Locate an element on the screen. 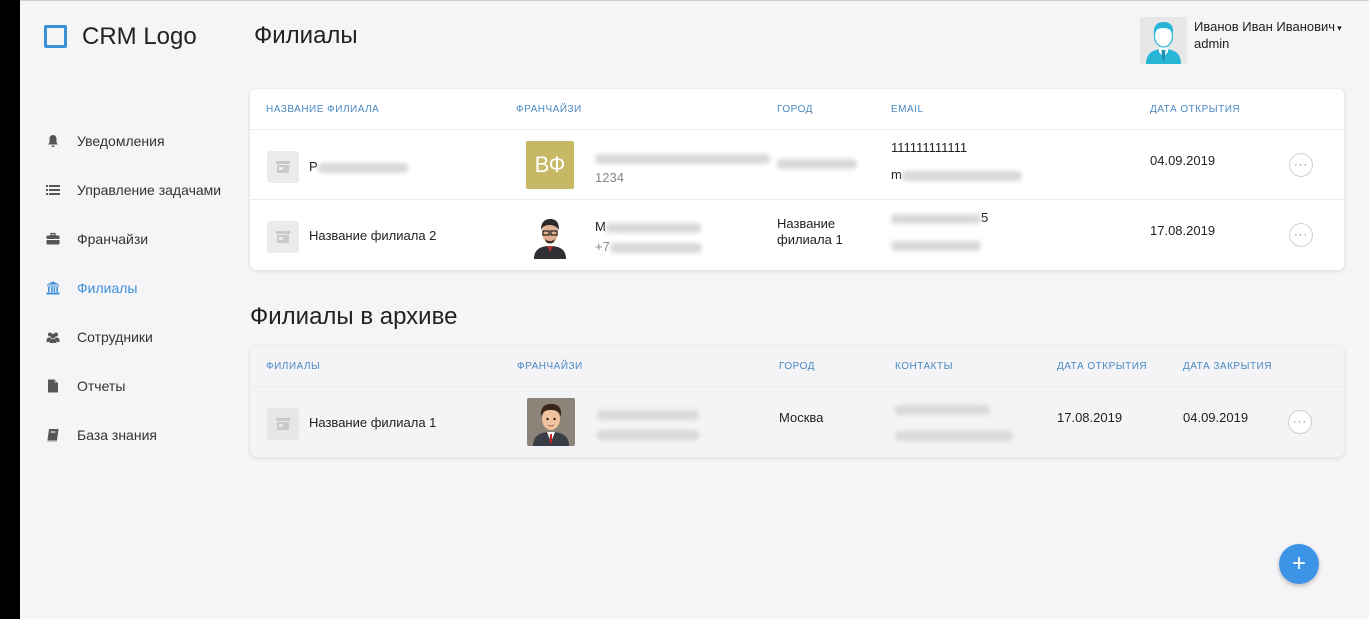 The image size is (1369, 619). franchisee-name: М is located at coordinates (648, 226).